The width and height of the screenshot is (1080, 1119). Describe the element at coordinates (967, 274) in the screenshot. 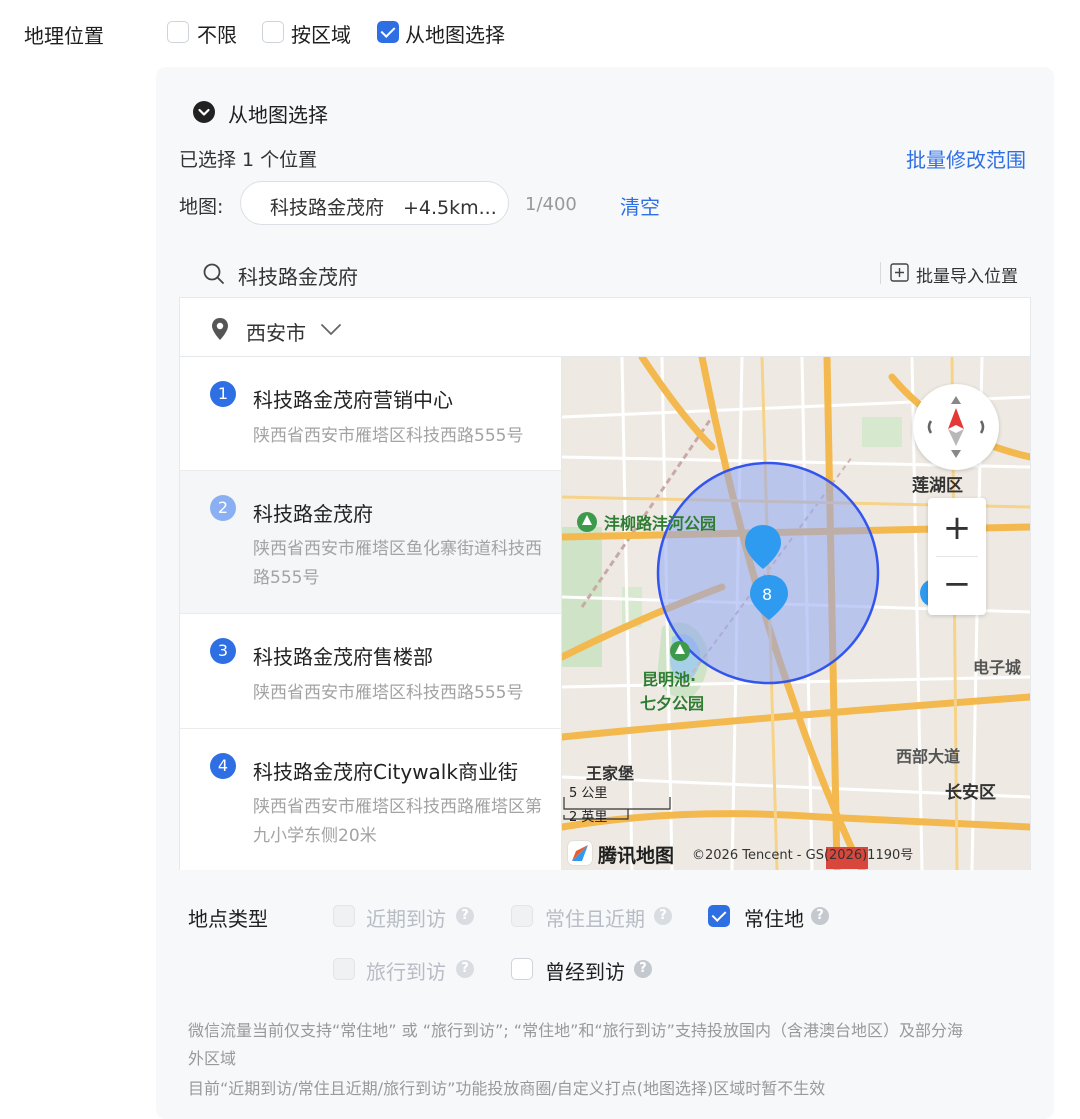

I see `batch-import-link: 批量导入位置` at that location.